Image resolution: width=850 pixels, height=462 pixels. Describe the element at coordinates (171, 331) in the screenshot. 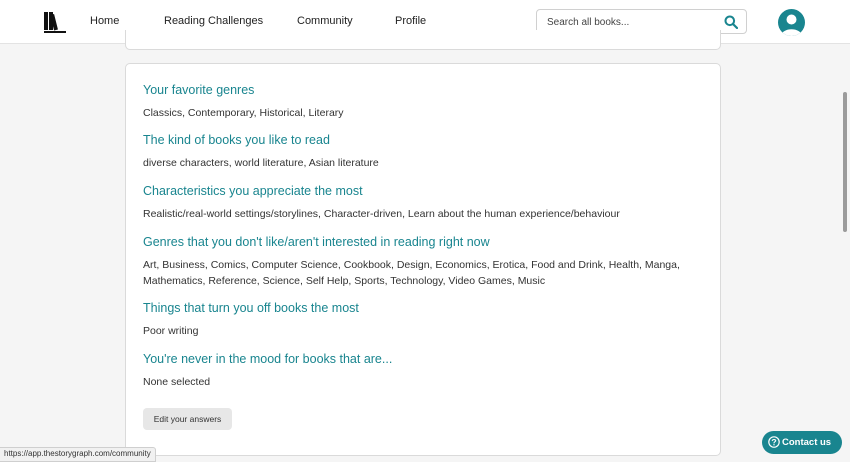

I see `turn-offs-text: Poor writing` at that location.